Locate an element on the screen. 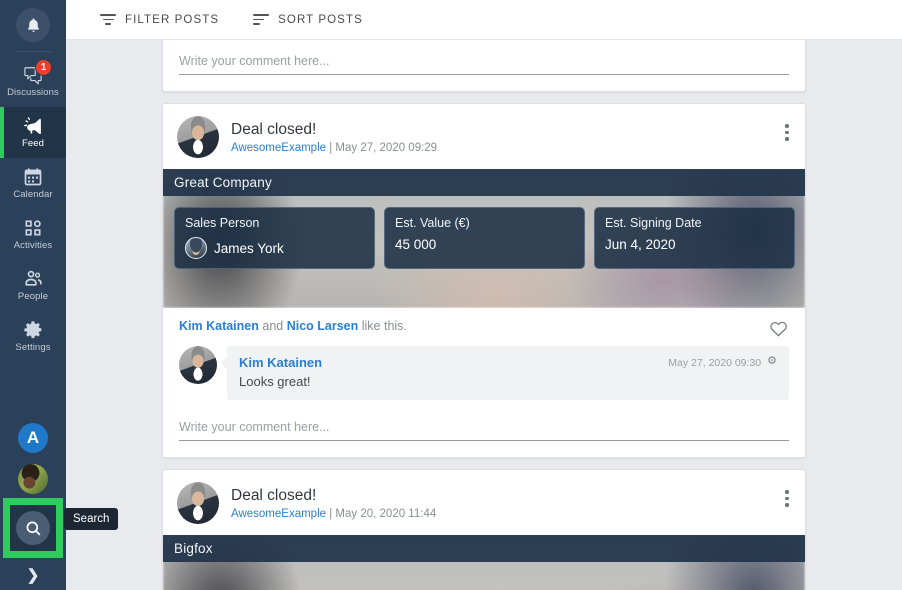 The height and width of the screenshot is (590, 902). deal-field-est-value: Est. Value (€) 45 000 is located at coordinates (484, 238).